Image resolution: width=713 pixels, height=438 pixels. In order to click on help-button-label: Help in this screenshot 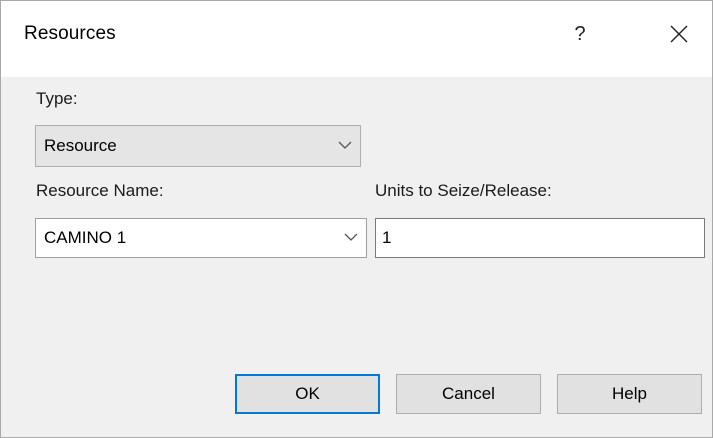, I will do `click(629, 393)`.